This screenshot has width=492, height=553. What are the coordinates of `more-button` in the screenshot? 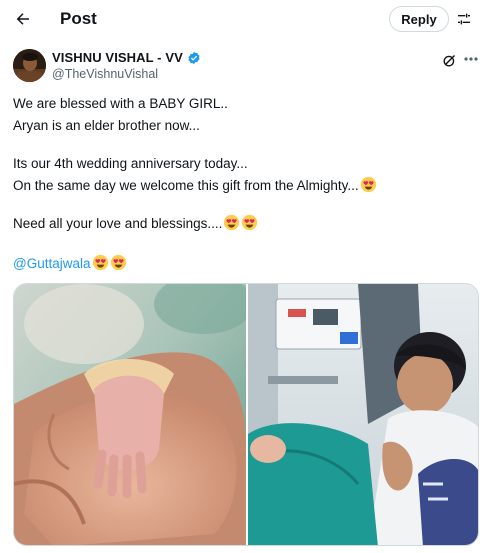 It's located at (471, 59).